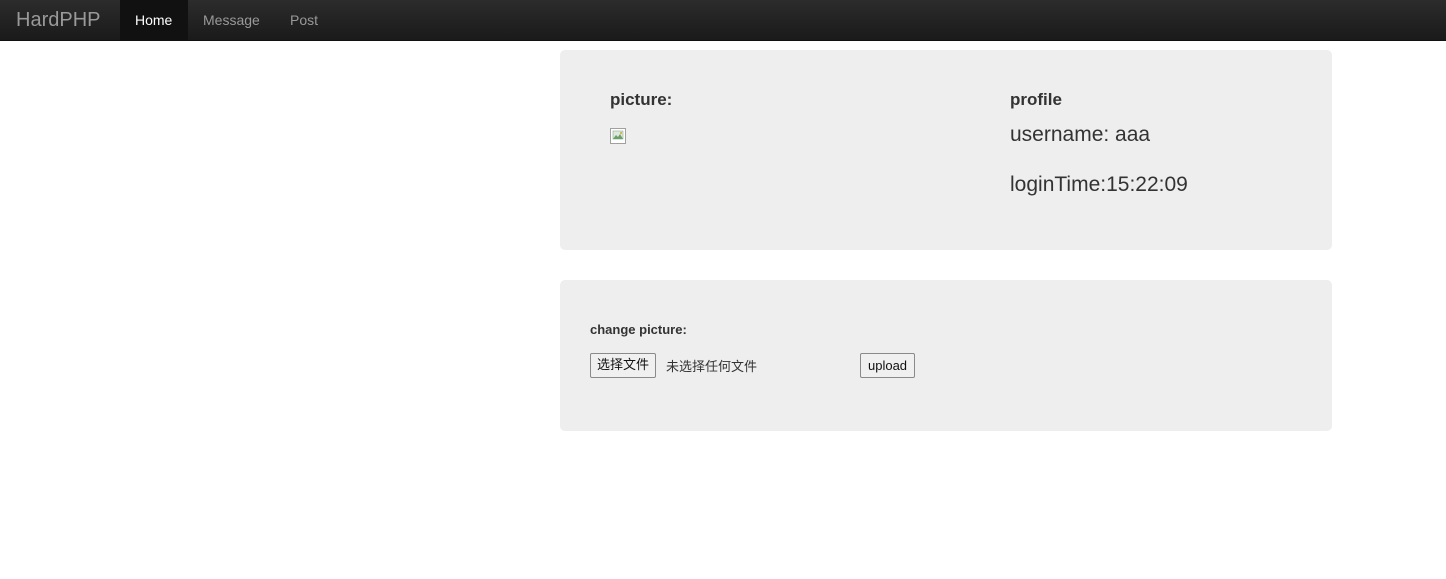 Image resolution: width=1446 pixels, height=579 pixels. What do you see at coordinates (888, 365) in the screenshot?
I see `upload-button: upload` at bounding box center [888, 365].